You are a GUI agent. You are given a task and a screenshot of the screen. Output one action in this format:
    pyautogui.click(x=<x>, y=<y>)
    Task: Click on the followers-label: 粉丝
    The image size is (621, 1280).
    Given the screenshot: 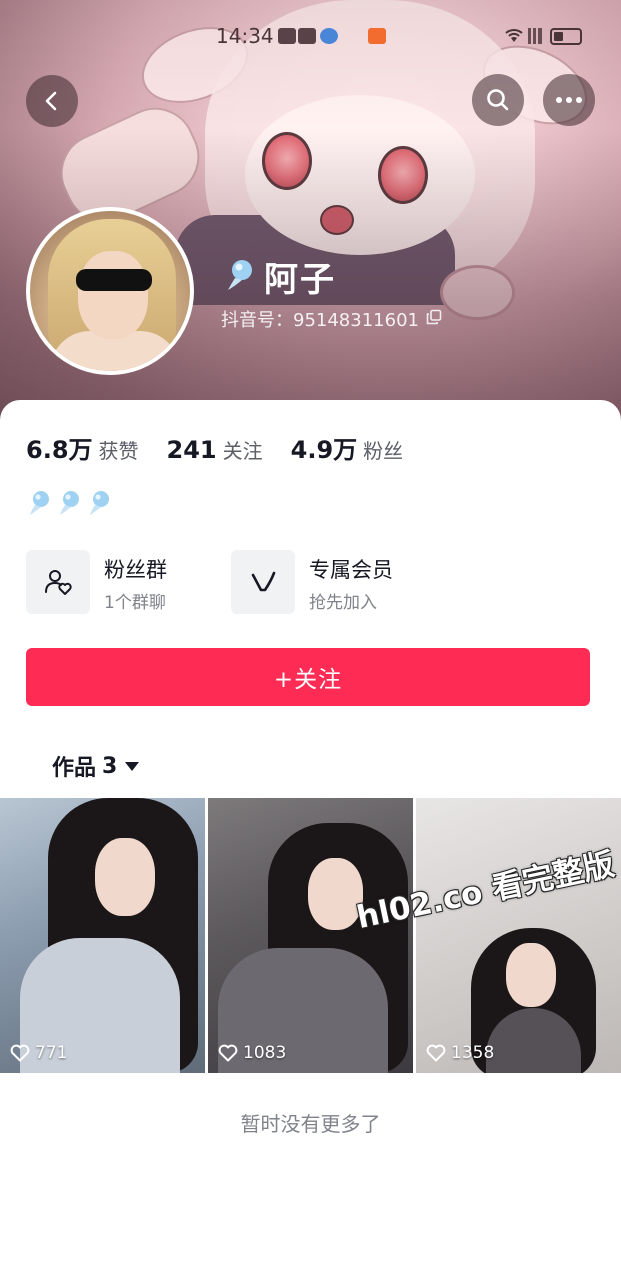 What is the action you would take?
    pyautogui.click(x=383, y=449)
    